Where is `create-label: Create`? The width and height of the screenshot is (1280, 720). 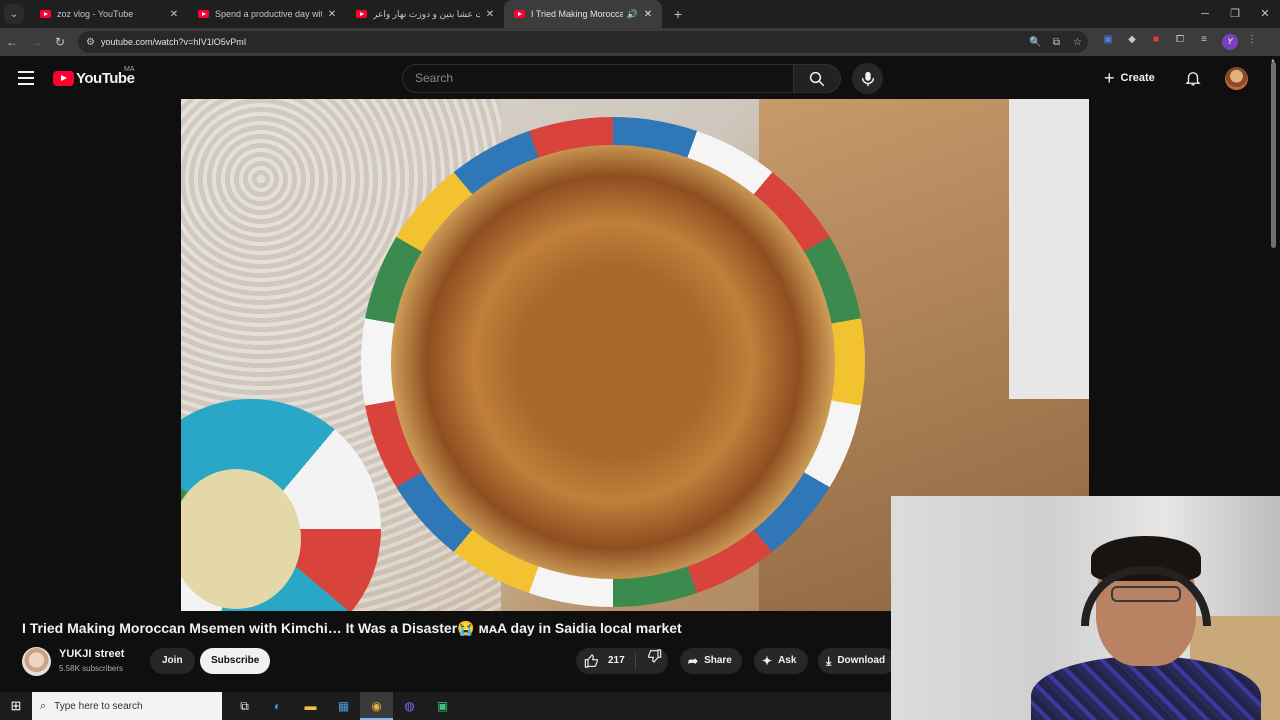
create-label: Create is located at coordinates (1137, 78).